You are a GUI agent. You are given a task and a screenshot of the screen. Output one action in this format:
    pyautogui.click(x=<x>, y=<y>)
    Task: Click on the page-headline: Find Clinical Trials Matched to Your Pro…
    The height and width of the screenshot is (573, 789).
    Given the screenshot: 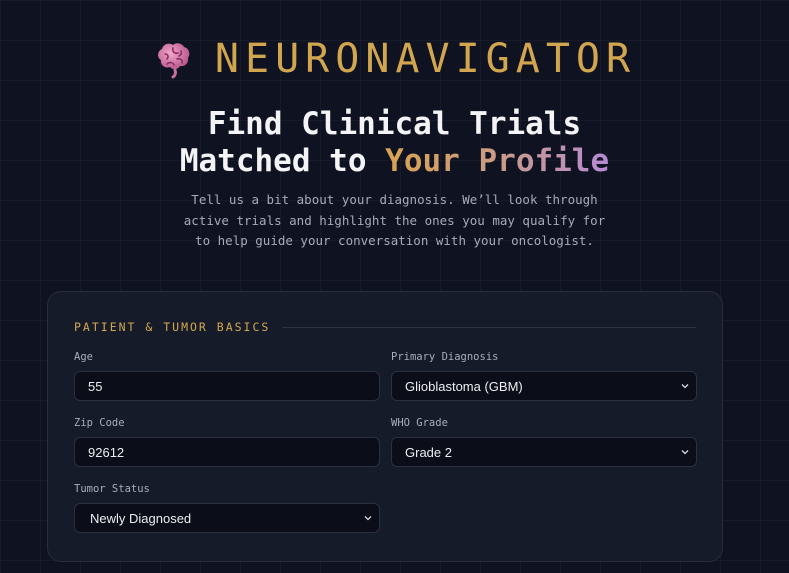 What is the action you would take?
    pyautogui.click(x=394, y=143)
    